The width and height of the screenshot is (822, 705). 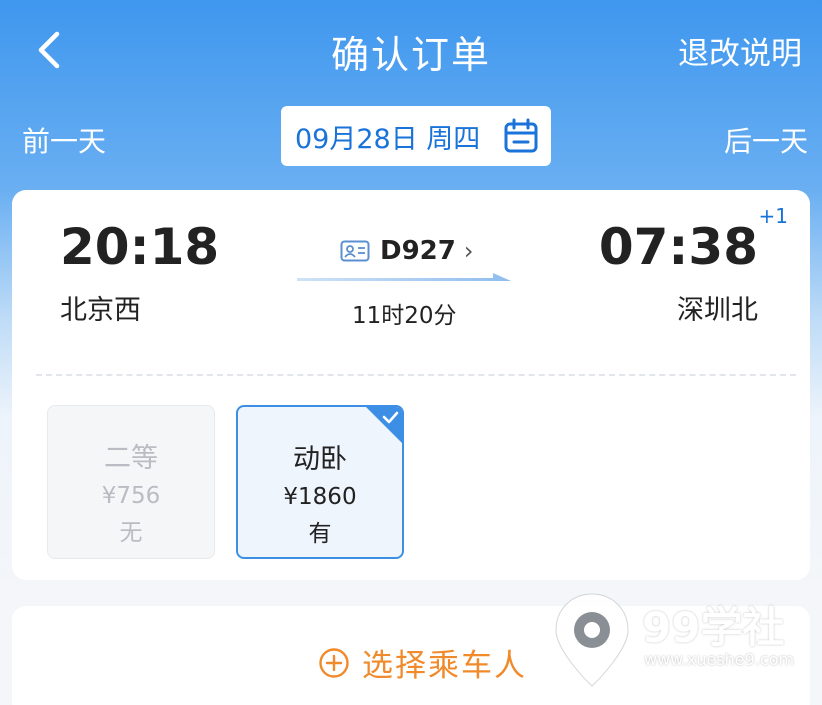 What do you see at coordinates (131, 458) in the screenshot?
I see `seat-name: 二等` at bounding box center [131, 458].